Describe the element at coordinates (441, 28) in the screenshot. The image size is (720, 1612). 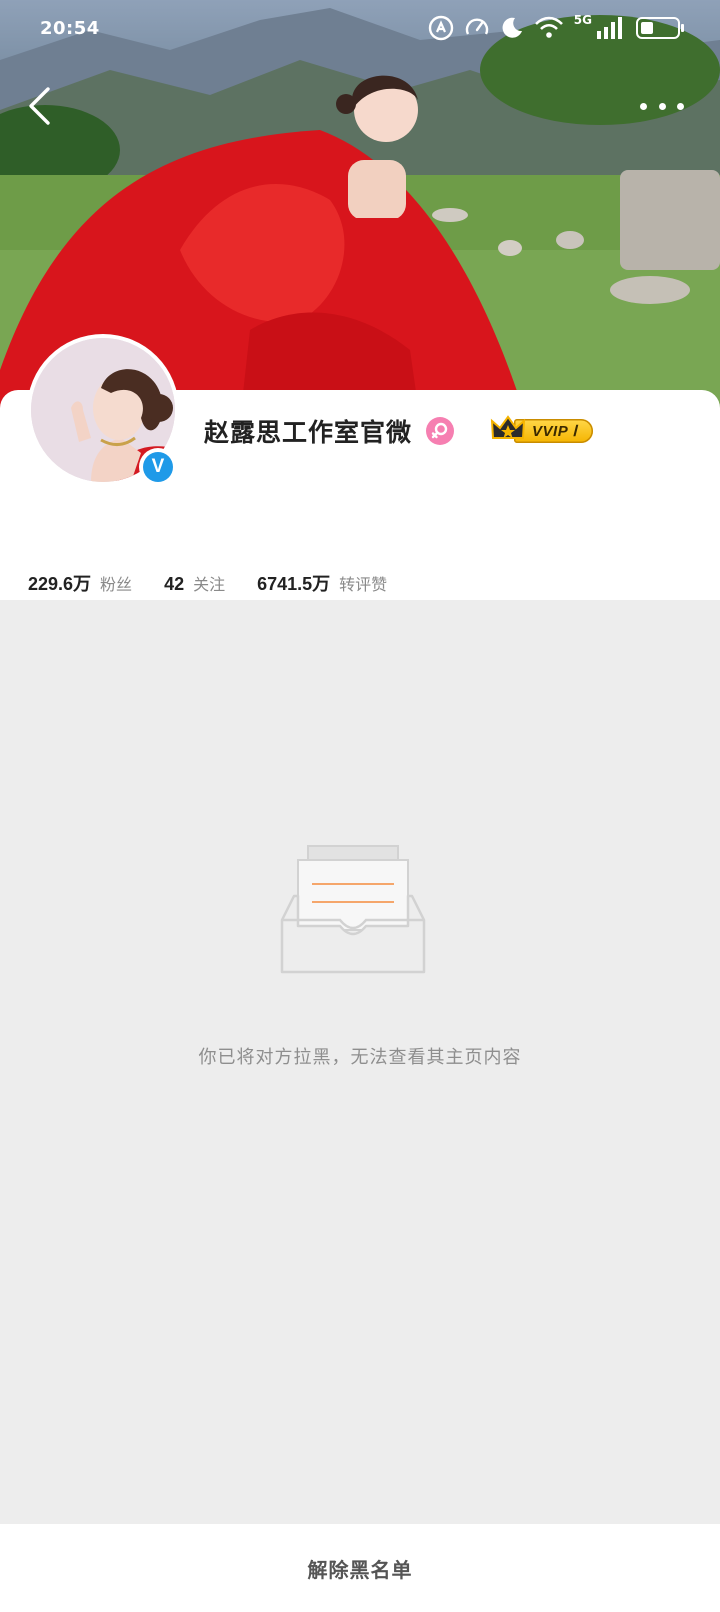
I see `app-notification-icon` at that location.